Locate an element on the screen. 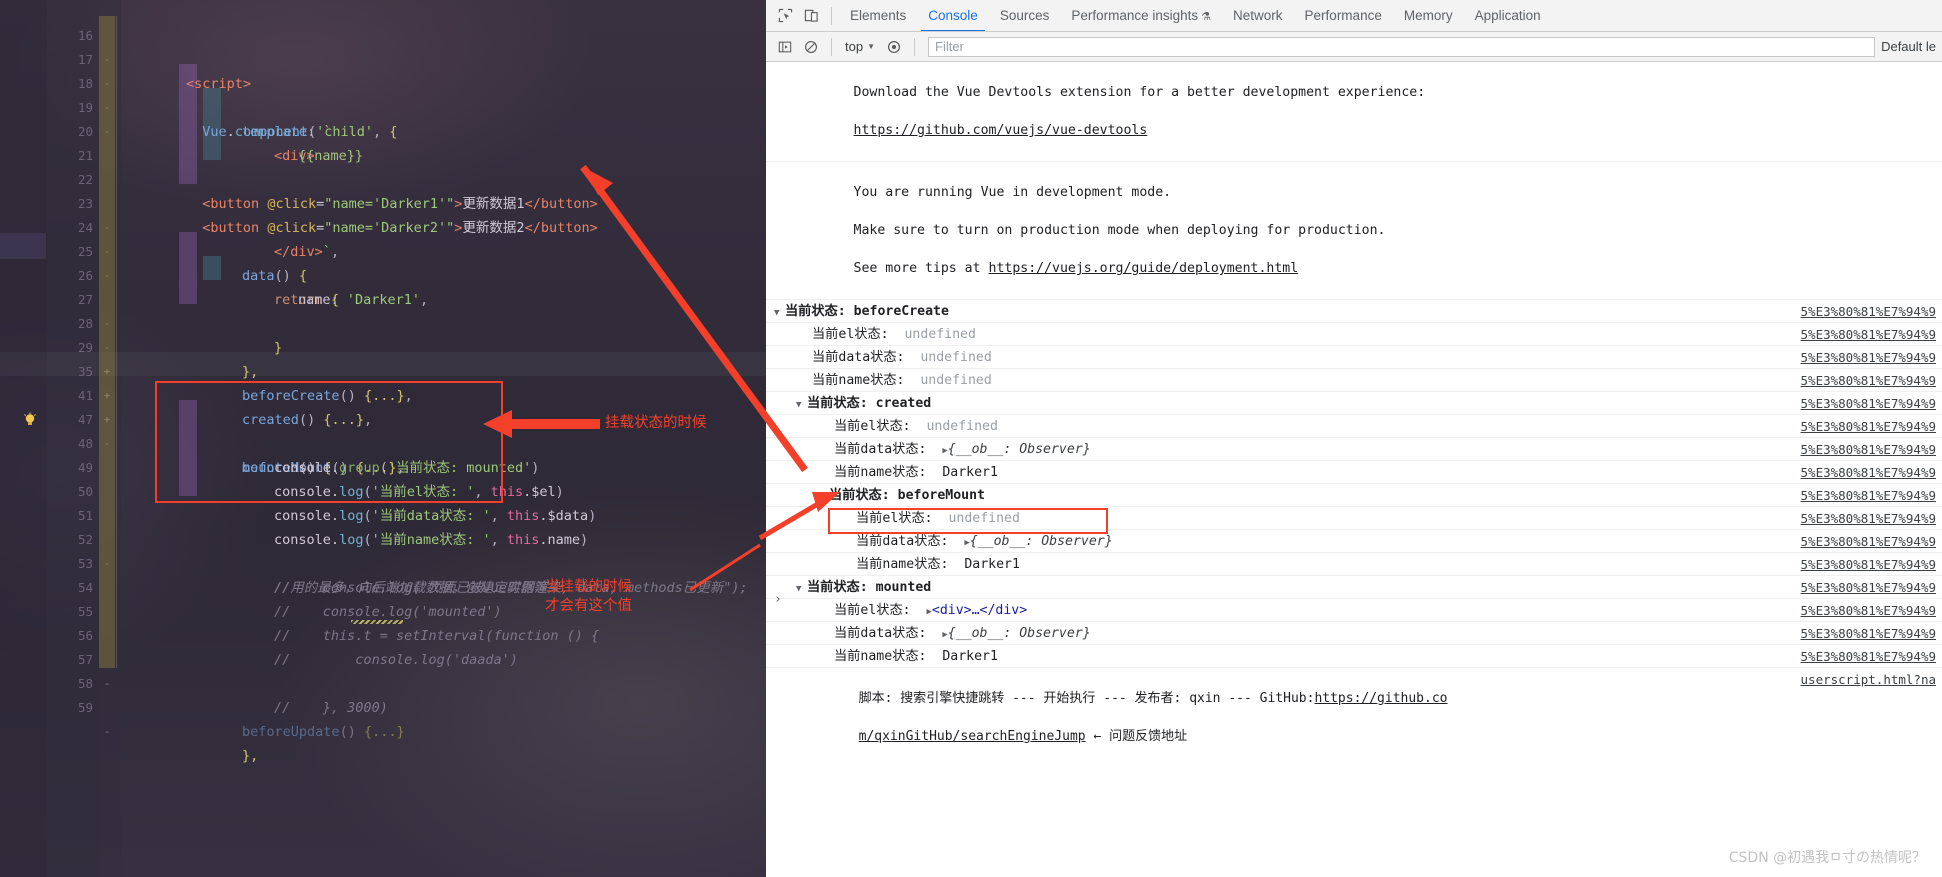  console-level-selector: Default le is located at coordinates (1911, 46).